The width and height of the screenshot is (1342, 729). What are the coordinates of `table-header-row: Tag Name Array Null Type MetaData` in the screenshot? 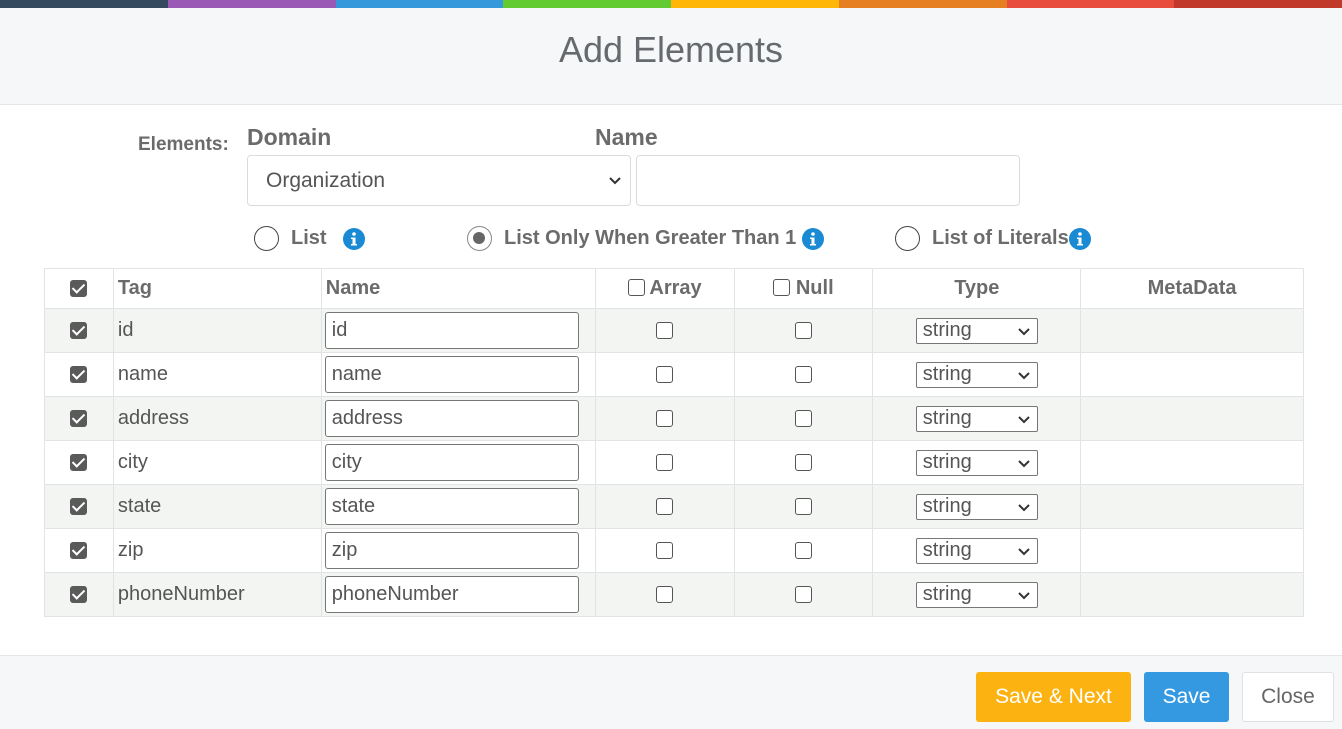 It's located at (674, 288).